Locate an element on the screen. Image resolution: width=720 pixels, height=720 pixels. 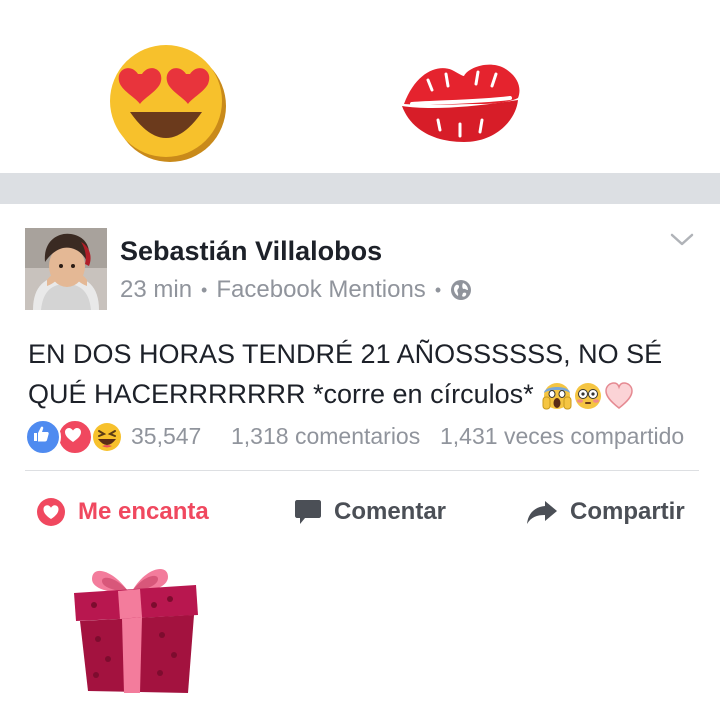
comment-button: Comentar is located at coordinates (370, 512).